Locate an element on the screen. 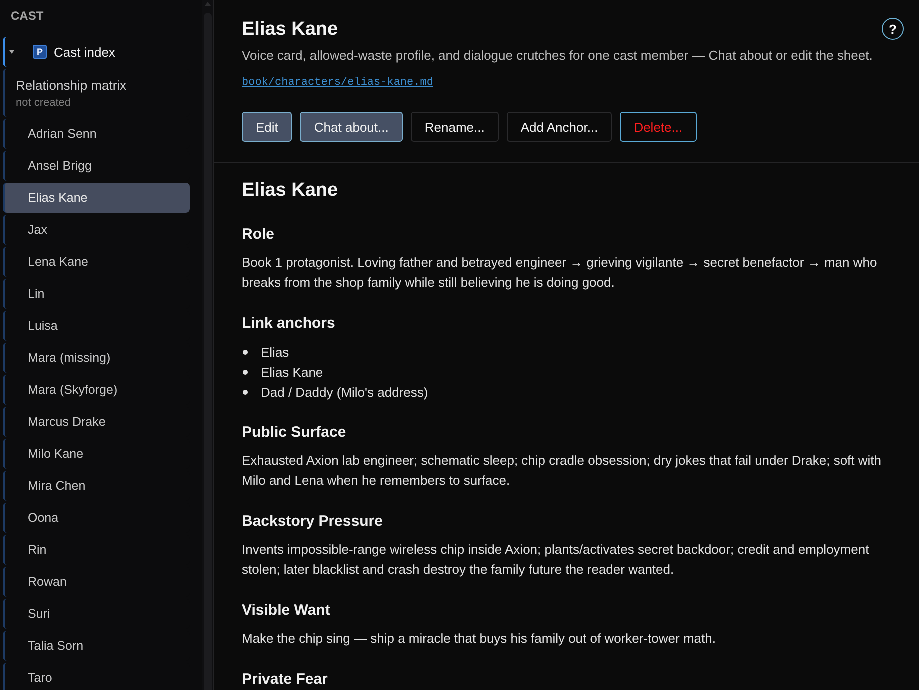 This screenshot has height=690, width=919. section-heading: Public Surface is located at coordinates (294, 433).